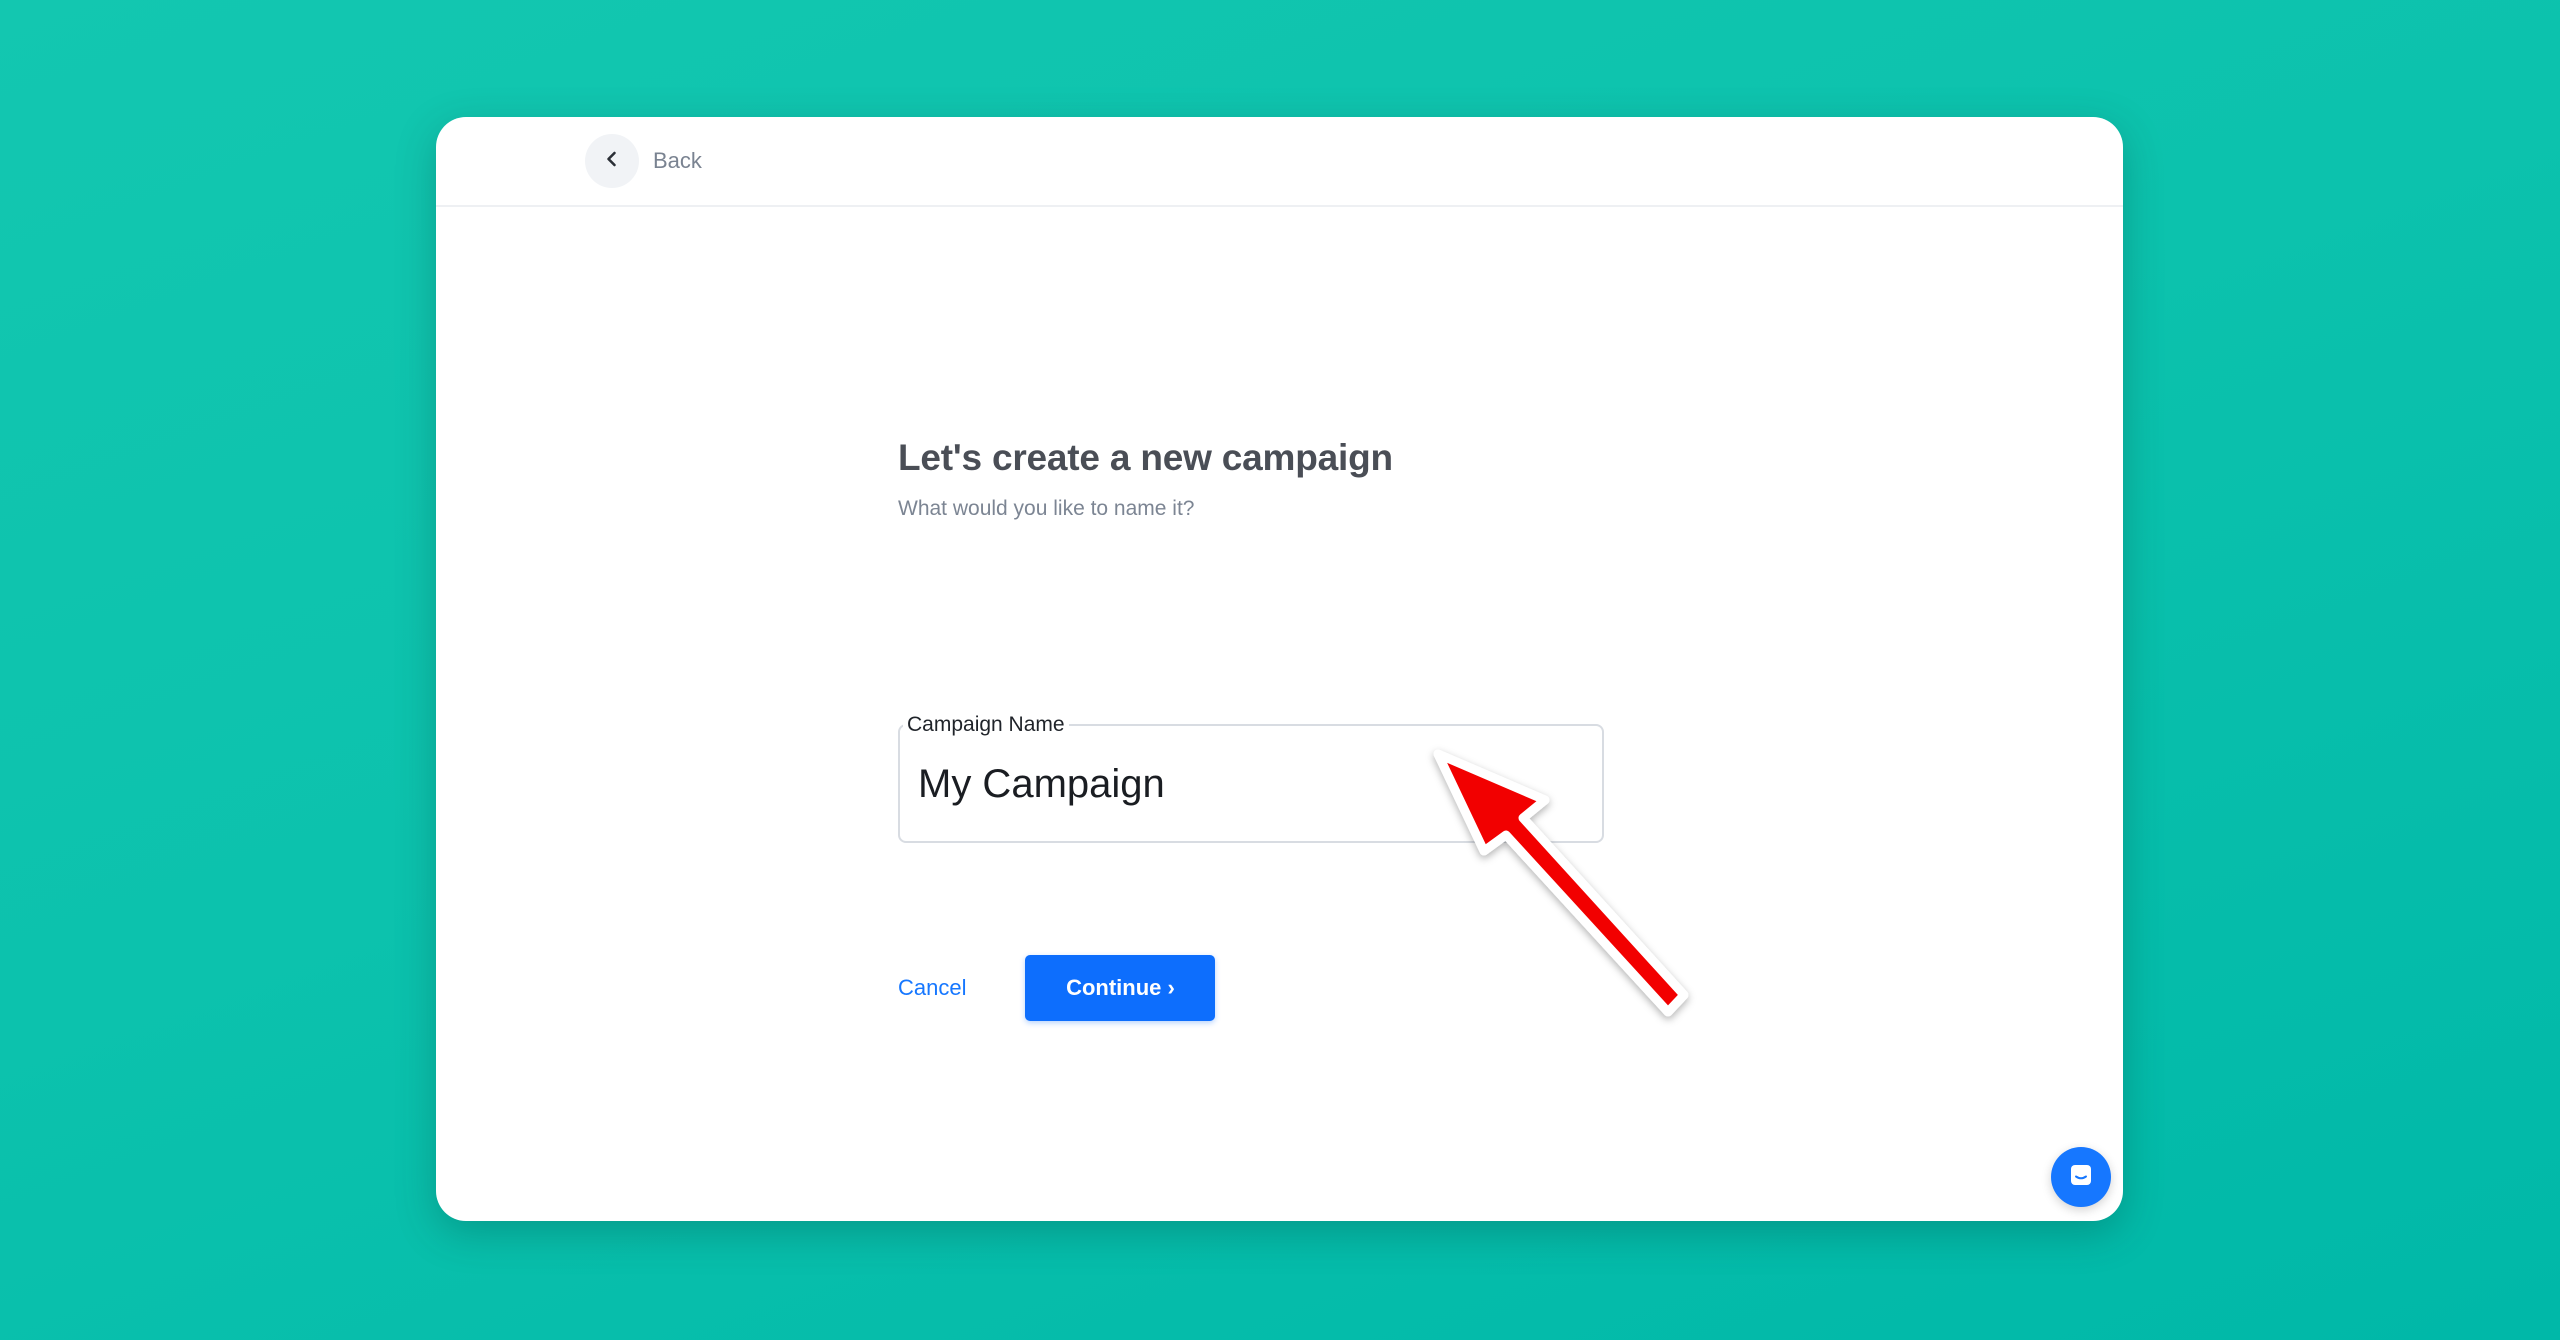 This screenshot has width=2560, height=1340. What do you see at coordinates (677, 161) in the screenshot?
I see `back-label: Back` at bounding box center [677, 161].